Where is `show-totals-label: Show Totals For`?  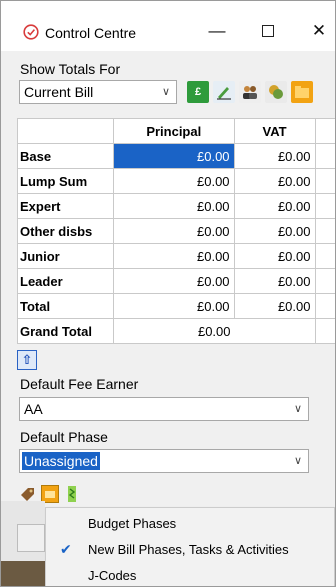
show-totals-label: Show Totals For is located at coordinates (70, 69).